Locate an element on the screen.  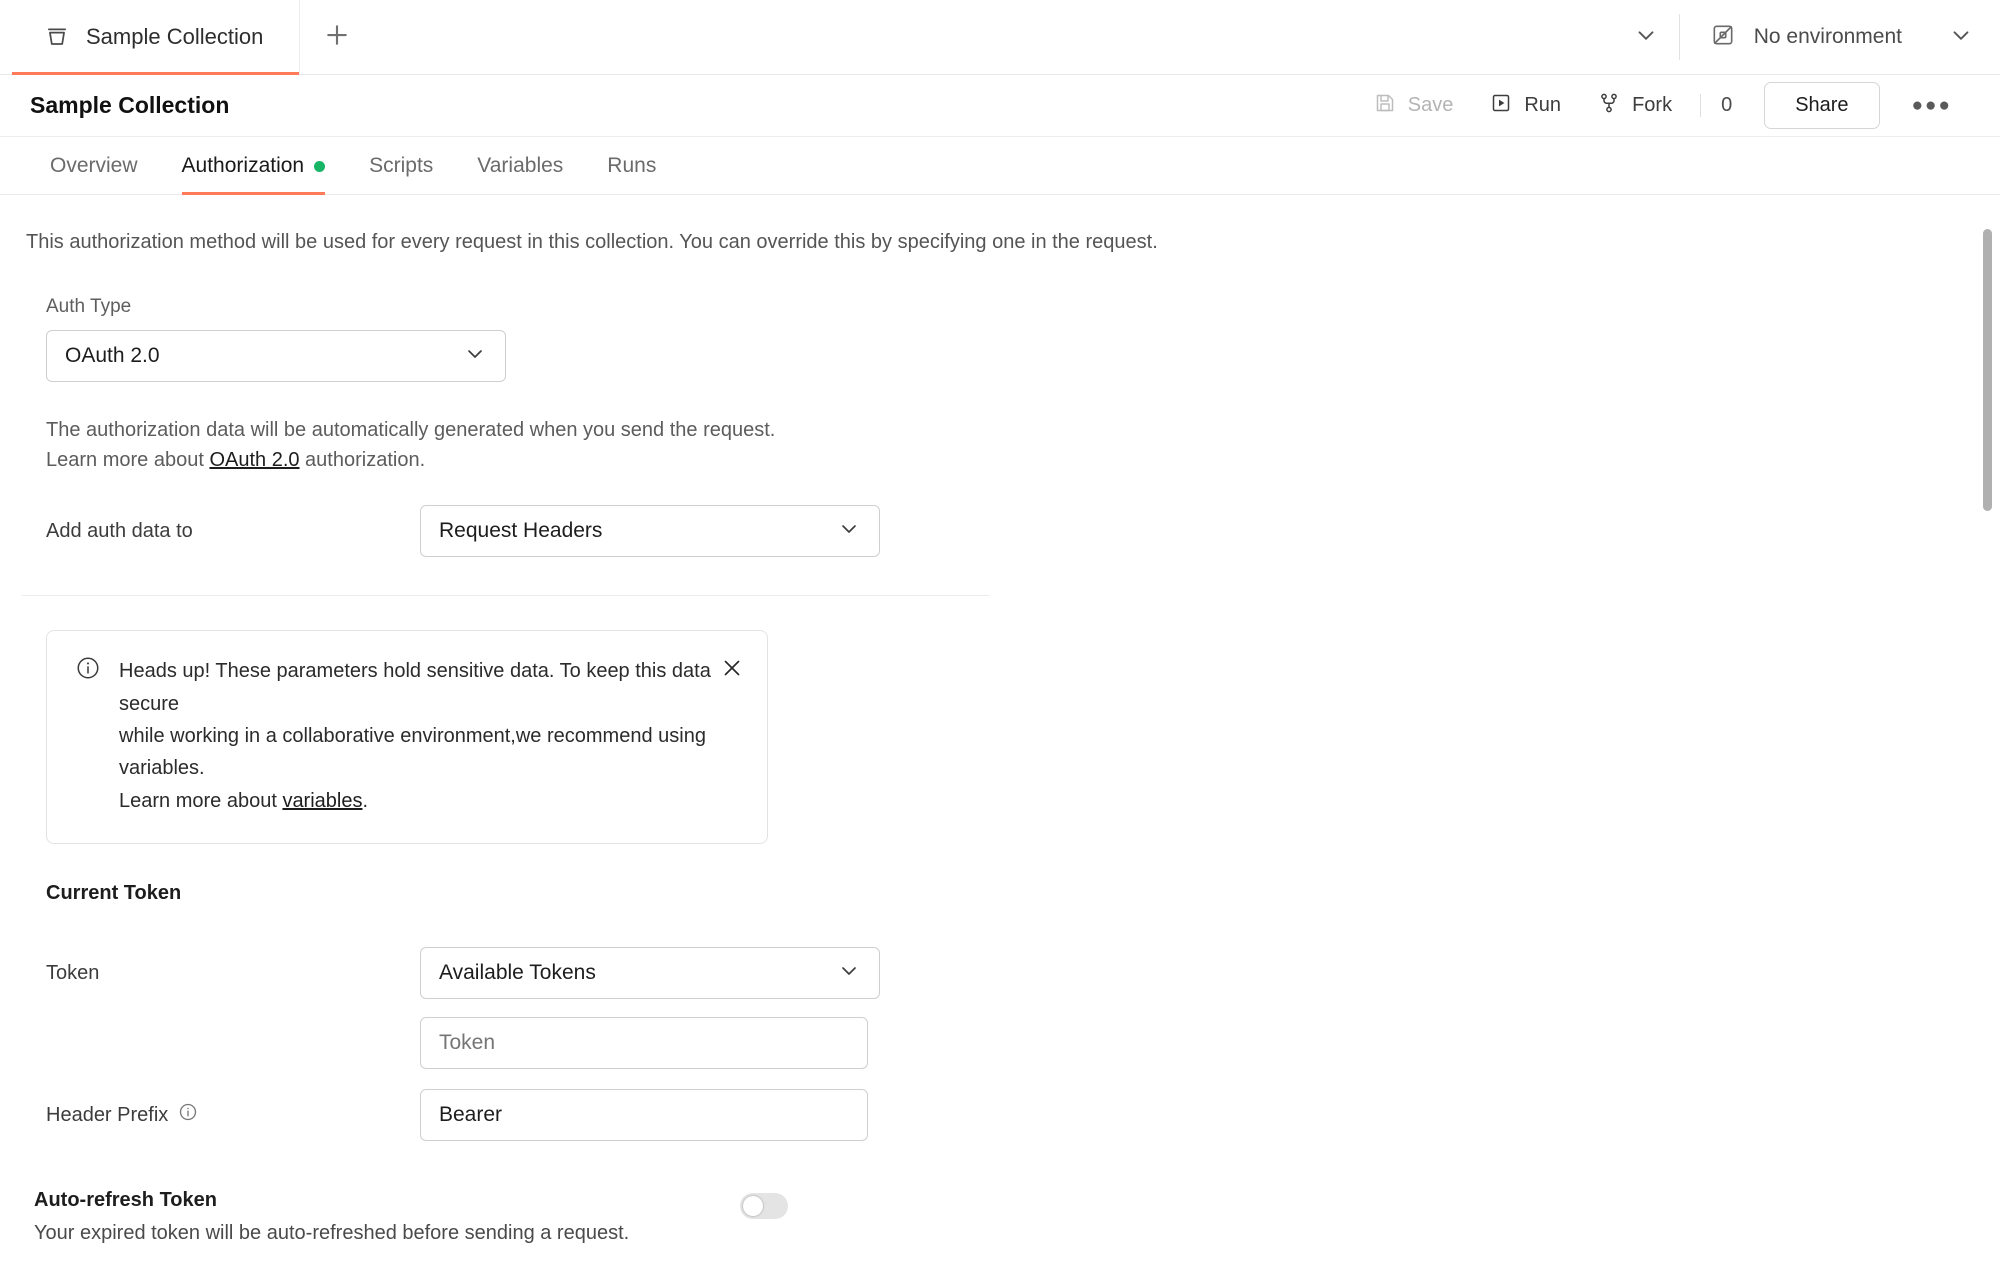
header-prefix-row: Header Prefix is located at coordinates (1023, 1115).